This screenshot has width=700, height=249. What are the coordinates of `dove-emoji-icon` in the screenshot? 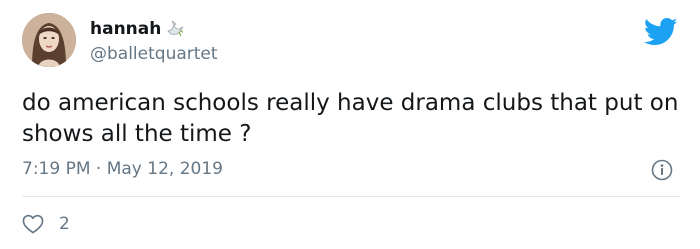 It's located at (175, 29).